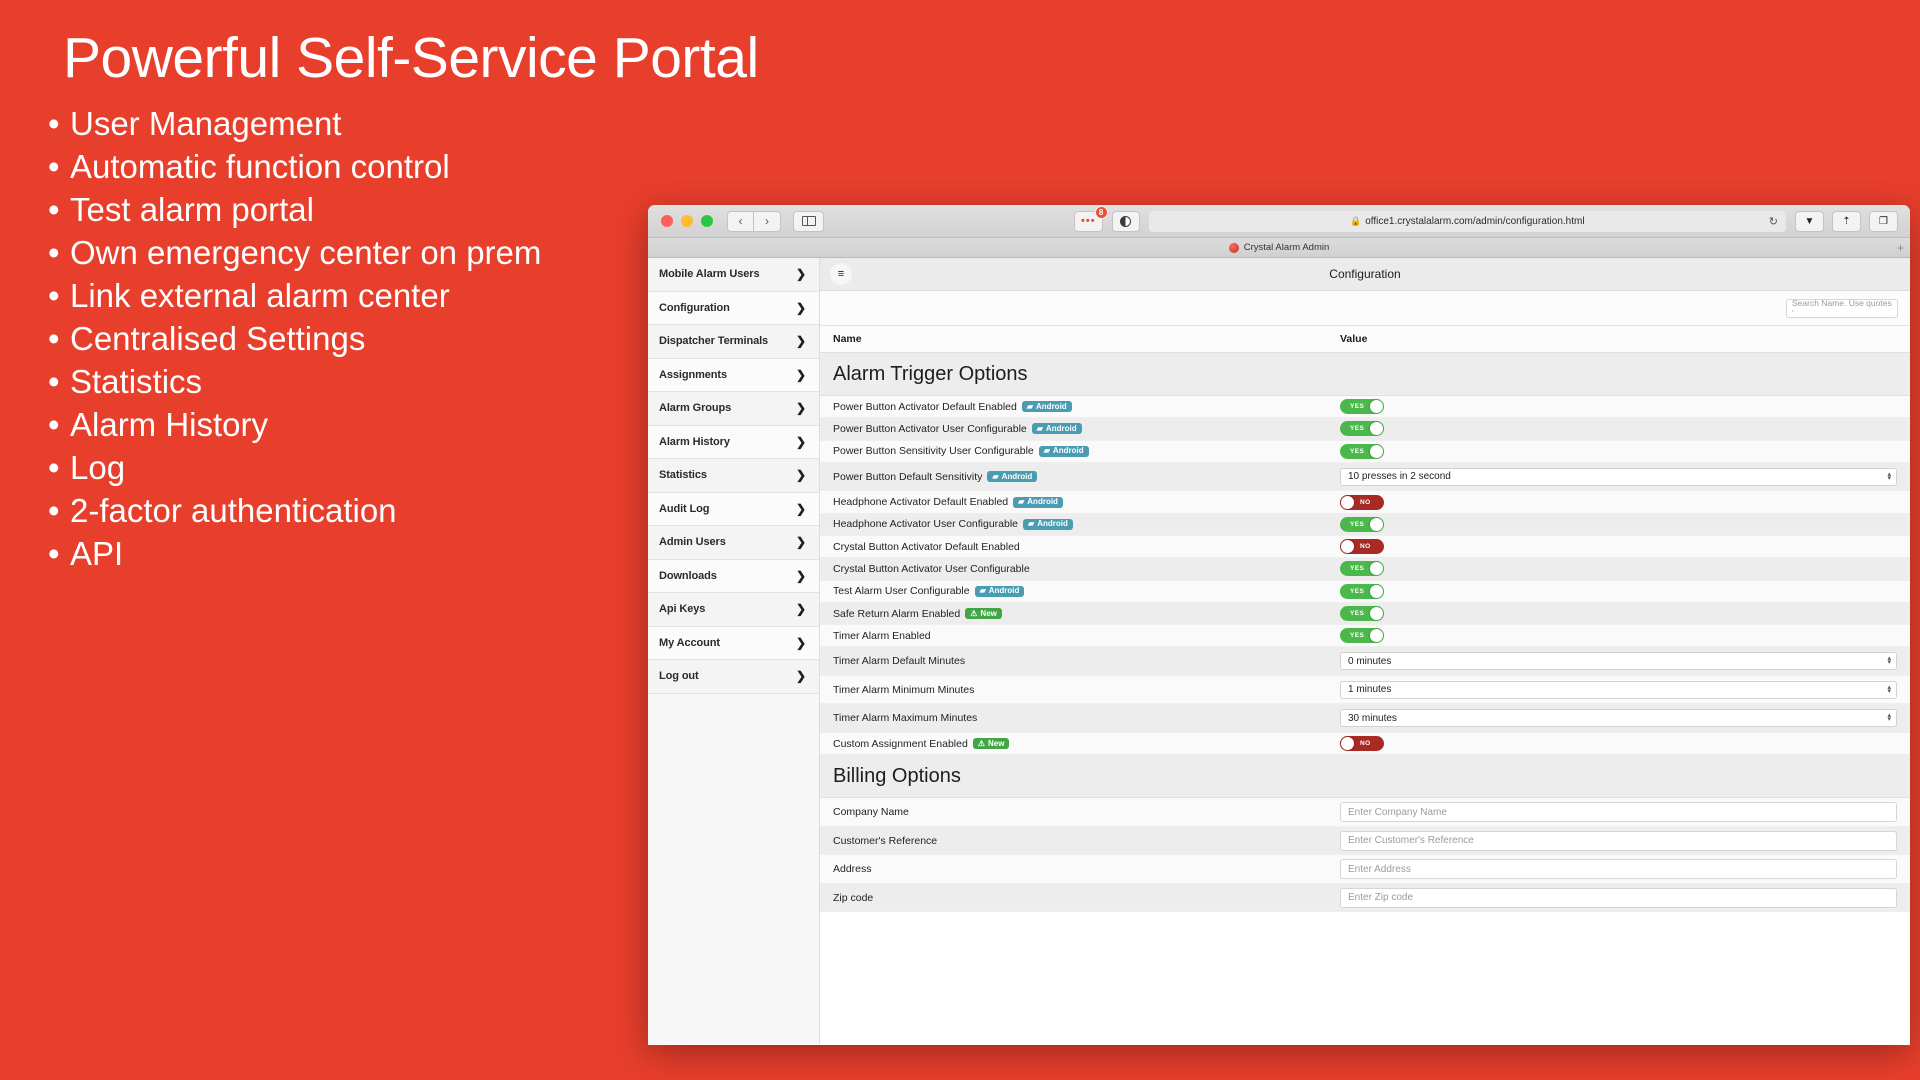 The width and height of the screenshot is (1920, 1080). I want to click on text-input: Enter Customer's Reference, so click(1618, 840).